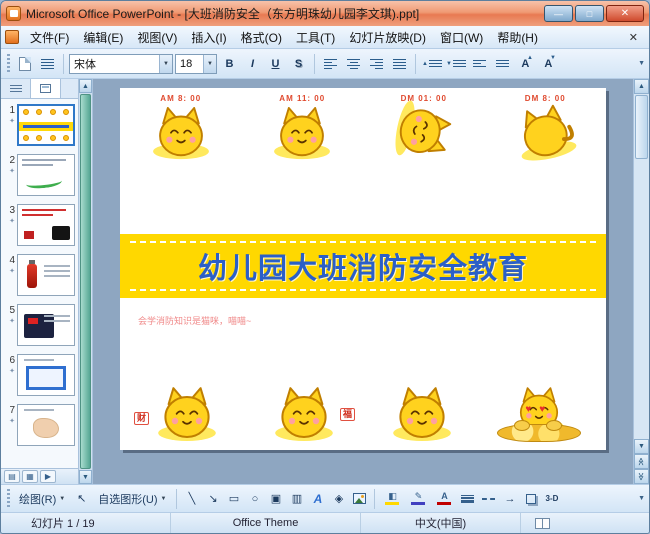 This screenshot has height=534, width=650. Describe the element at coordinates (252, 63) in the screenshot. I see `italic-button: I` at that location.